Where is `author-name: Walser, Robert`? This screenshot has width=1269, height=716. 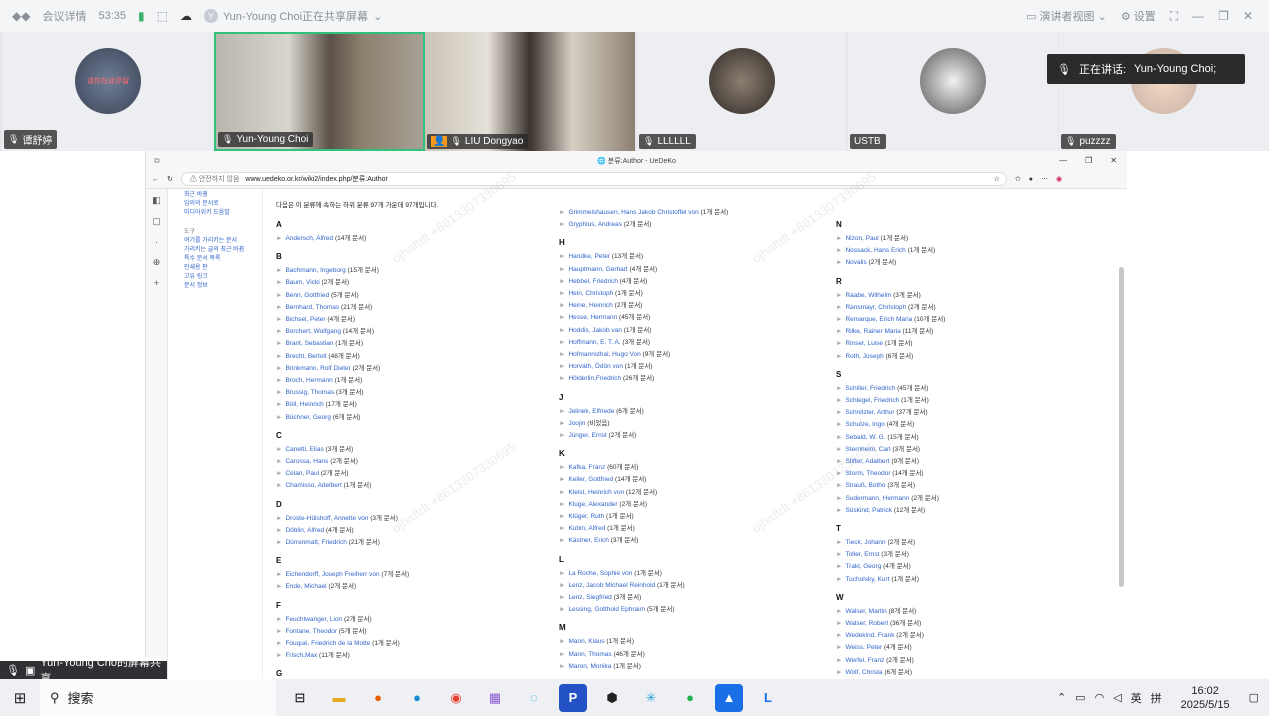 author-name: Walser, Robert is located at coordinates (866, 623).